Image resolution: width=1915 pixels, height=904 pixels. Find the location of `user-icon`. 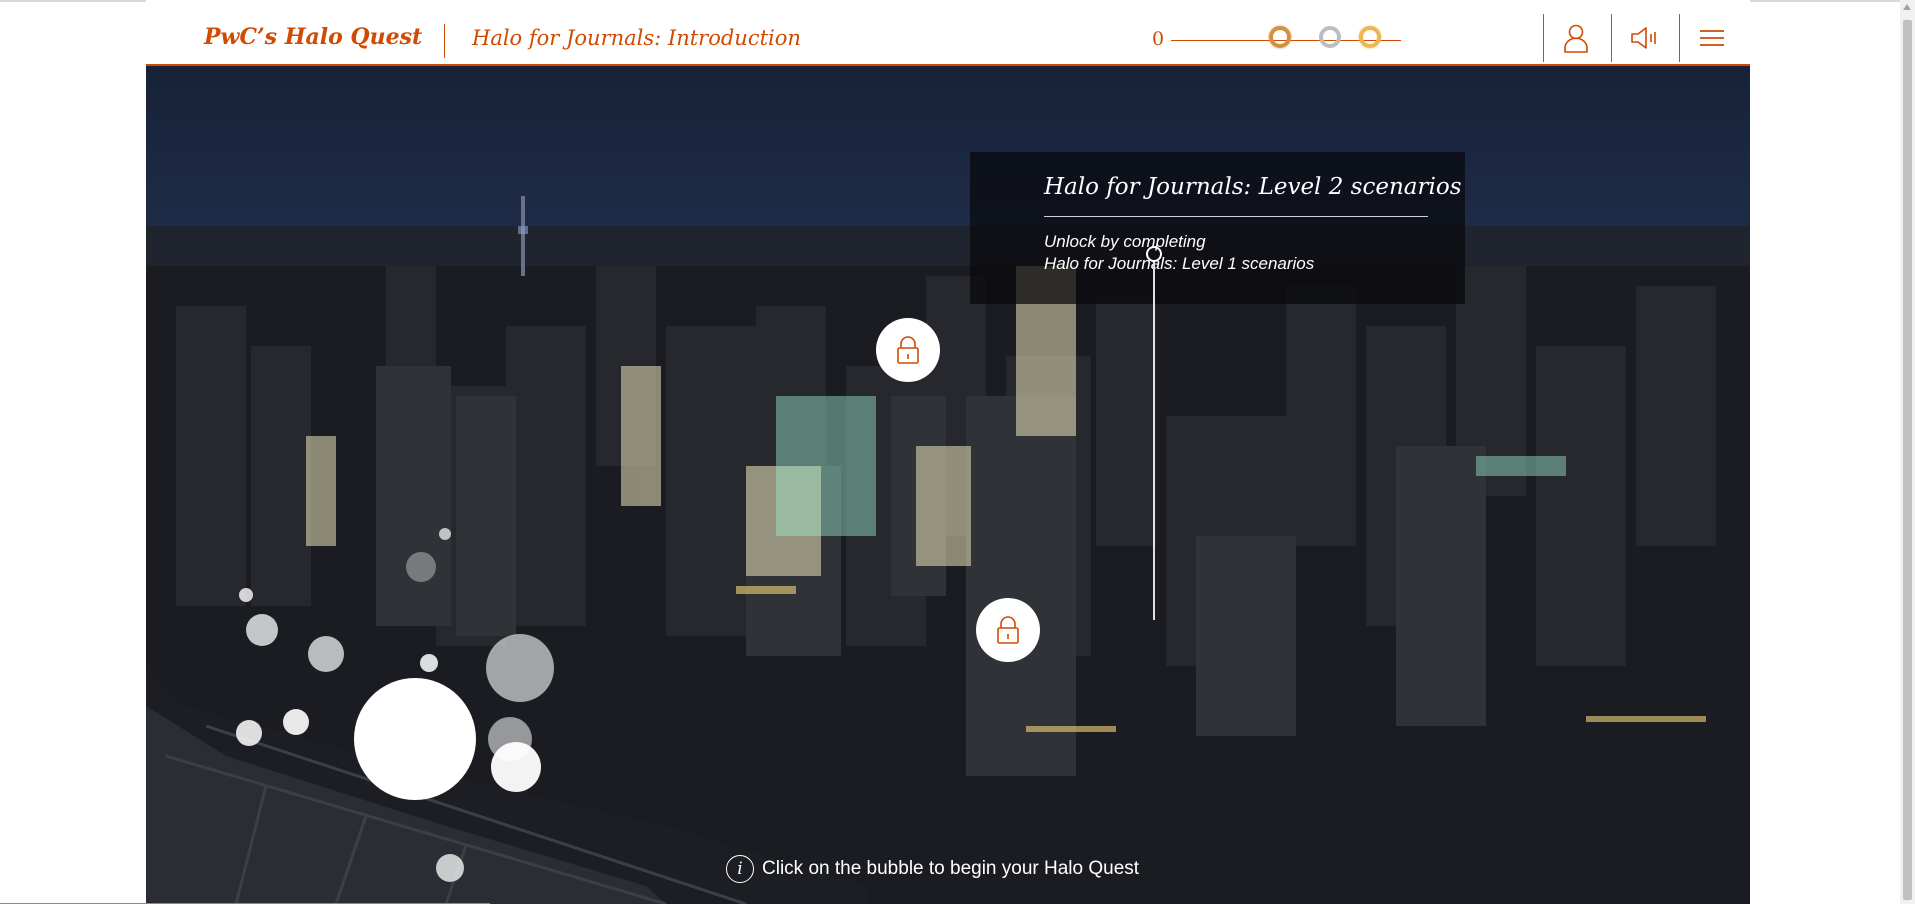

user-icon is located at coordinates (1576, 38).